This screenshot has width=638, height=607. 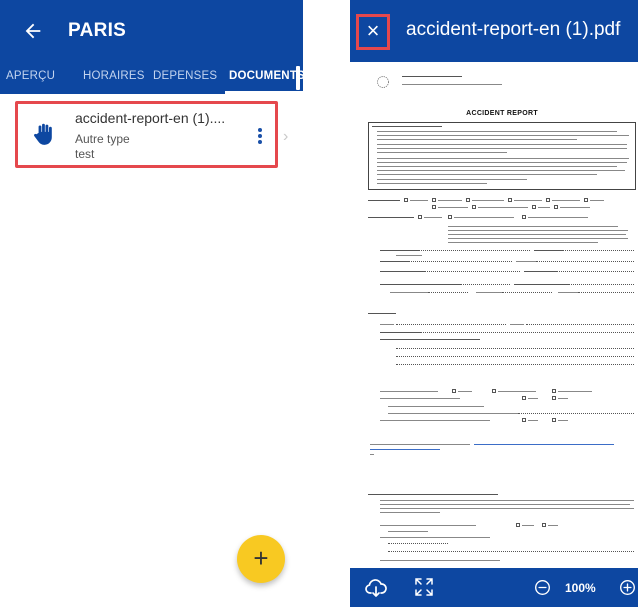 What do you see at coordinates (376, 588) in the screenshot?
I see `cloud-download-icon` at bounding box center [376, 588].